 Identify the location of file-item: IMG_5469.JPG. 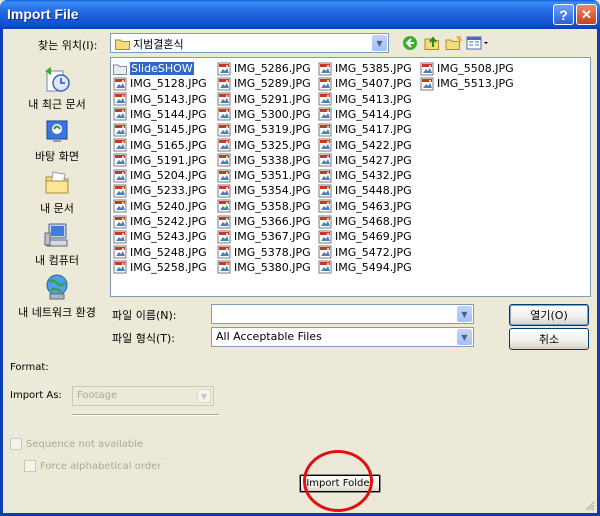
(365, 236).